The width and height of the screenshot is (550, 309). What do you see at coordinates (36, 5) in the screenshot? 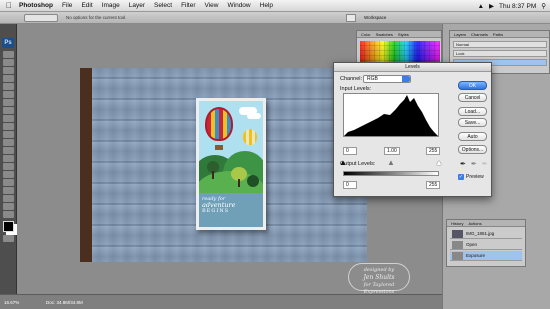
I see `menu-app: Photoshop` at bounding box center [36, 5].